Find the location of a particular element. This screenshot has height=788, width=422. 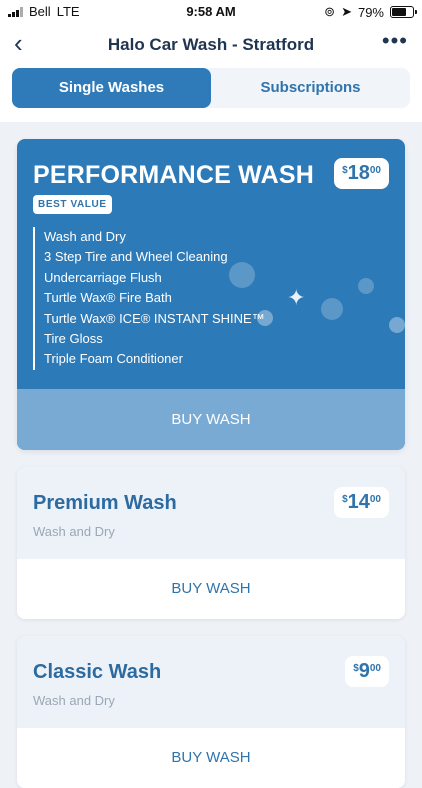

premium-wash-title: Premium Wash is located at coordinates (105, 503).